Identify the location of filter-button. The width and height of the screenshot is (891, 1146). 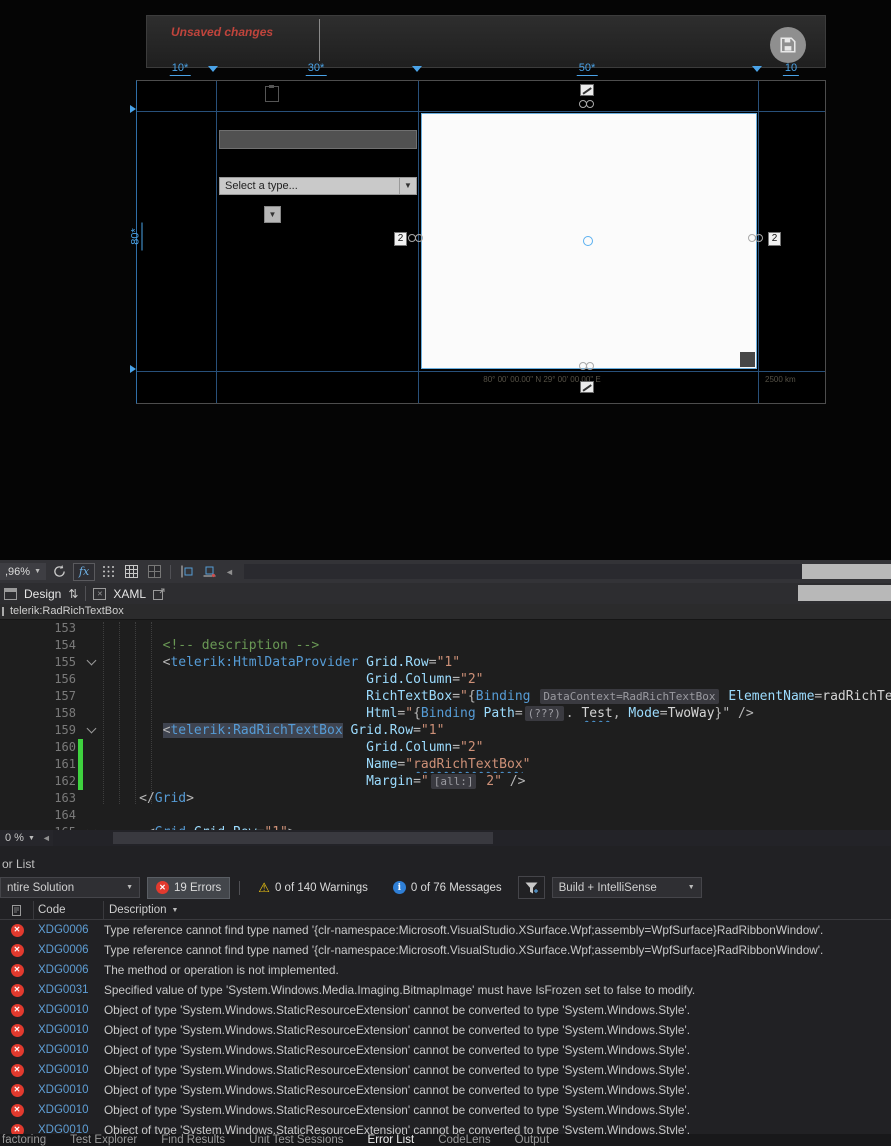
(531, 887).